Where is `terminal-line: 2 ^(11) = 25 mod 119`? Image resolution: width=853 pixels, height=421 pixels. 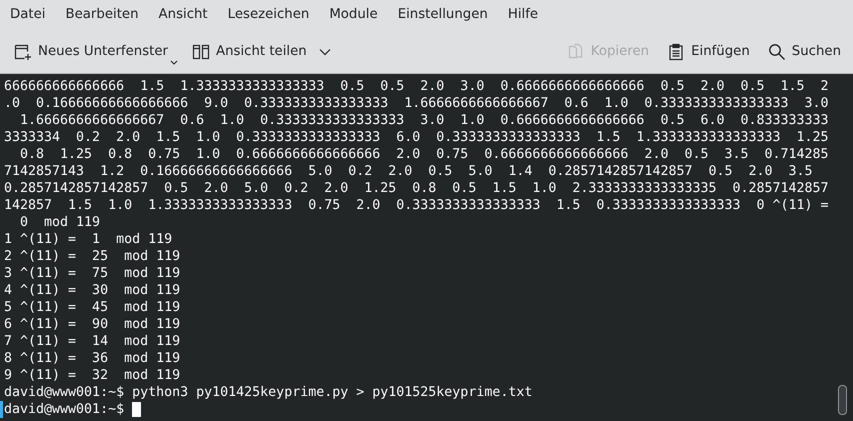 terminal-line: 2 ^(11) = 25 mod 119 is located at coordinates (92, 256).